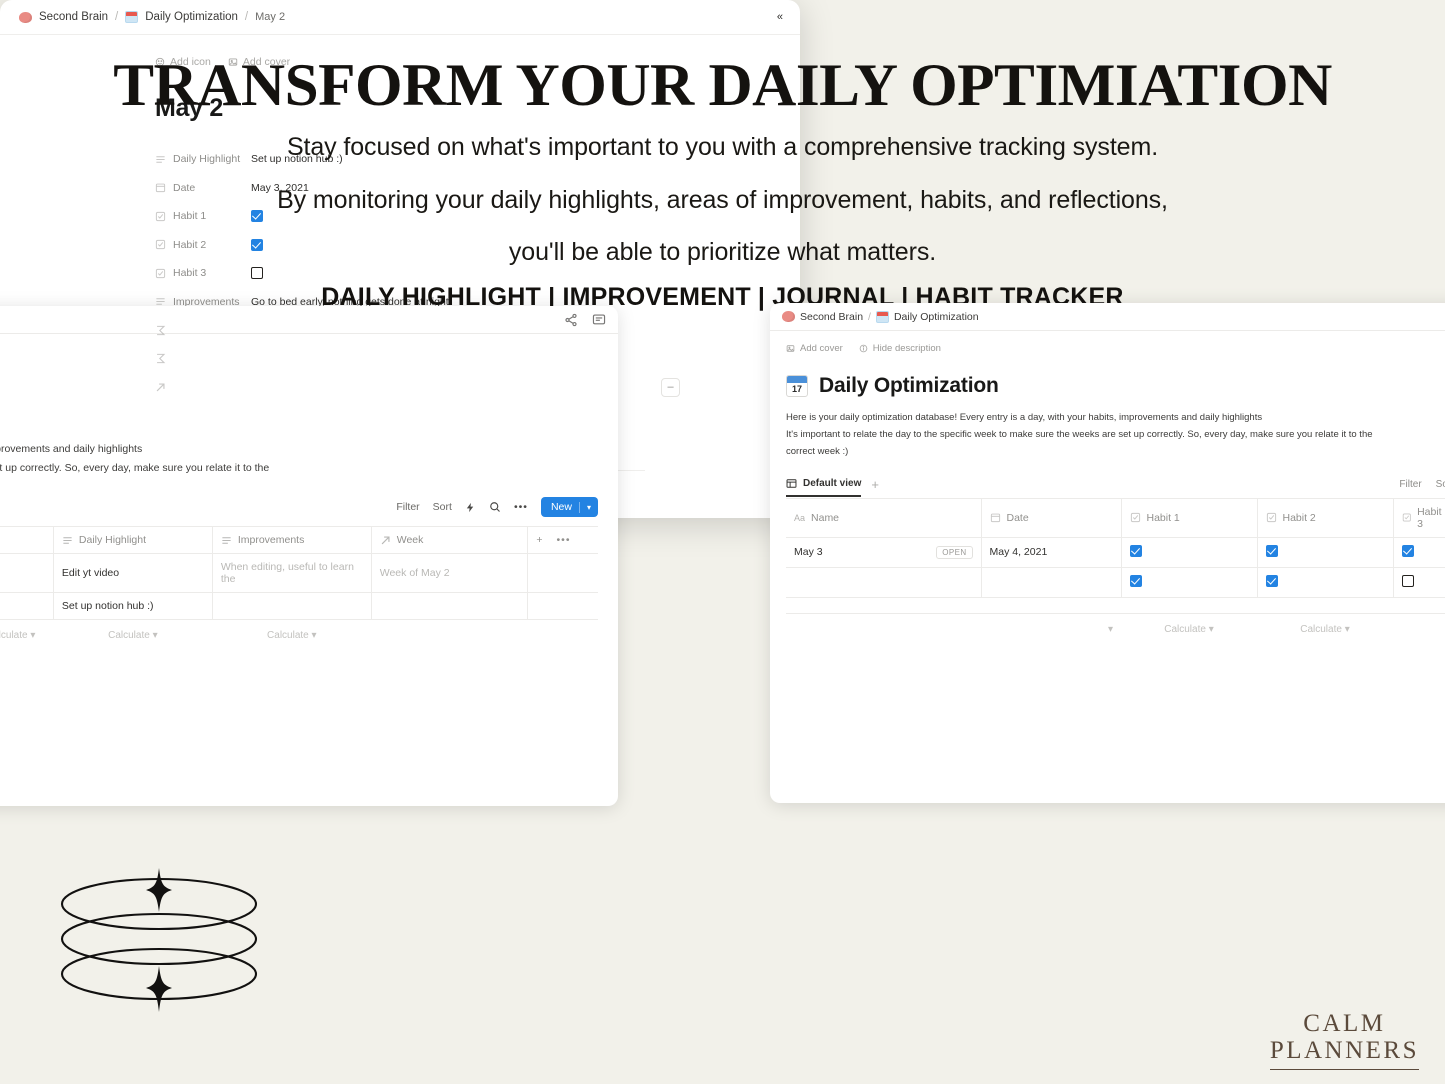 This screenshot has height=1084, width=1445. What do you see at coordinates (159, 989) in the screenshot?
I see `sparkle-bottom-icon` at bounding box center [159, 989].